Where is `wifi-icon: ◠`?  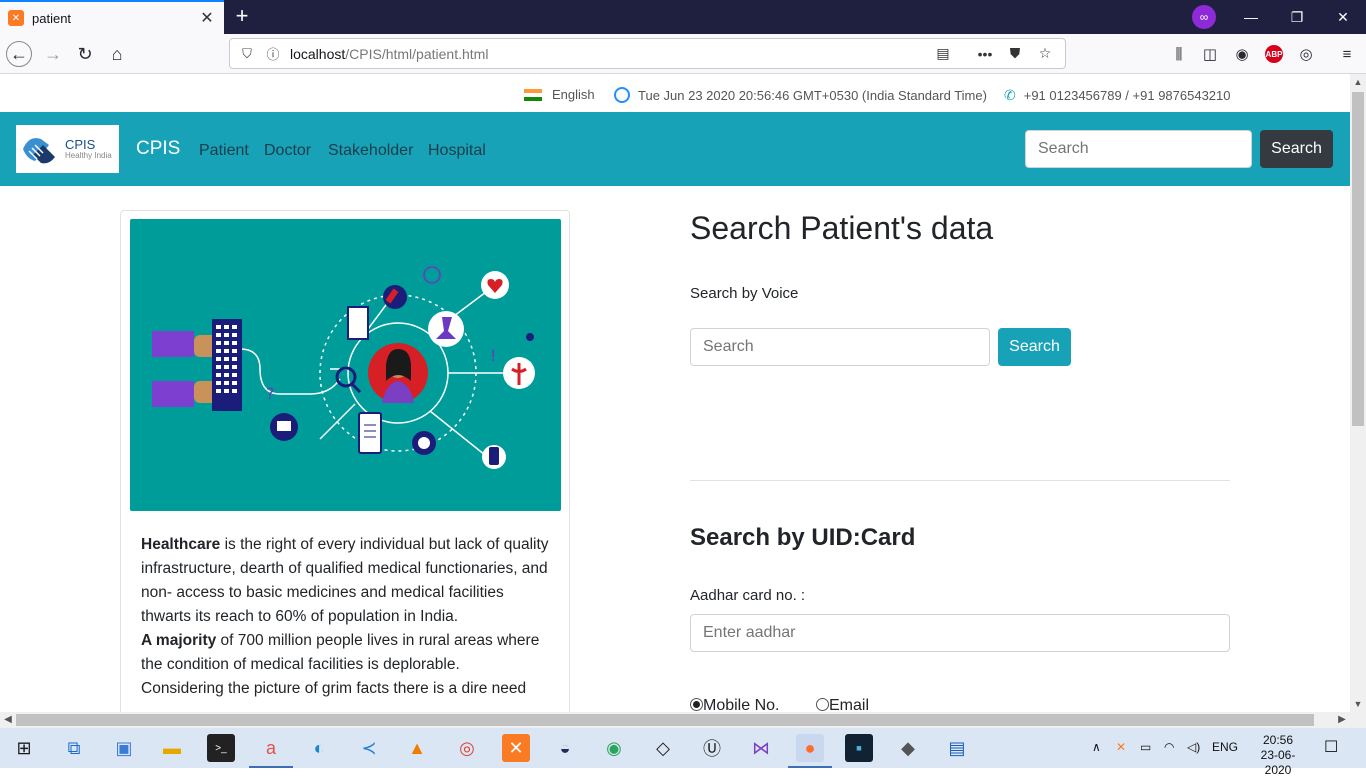
wifi-icon: ◠ is located at coordinates (1169, 747).